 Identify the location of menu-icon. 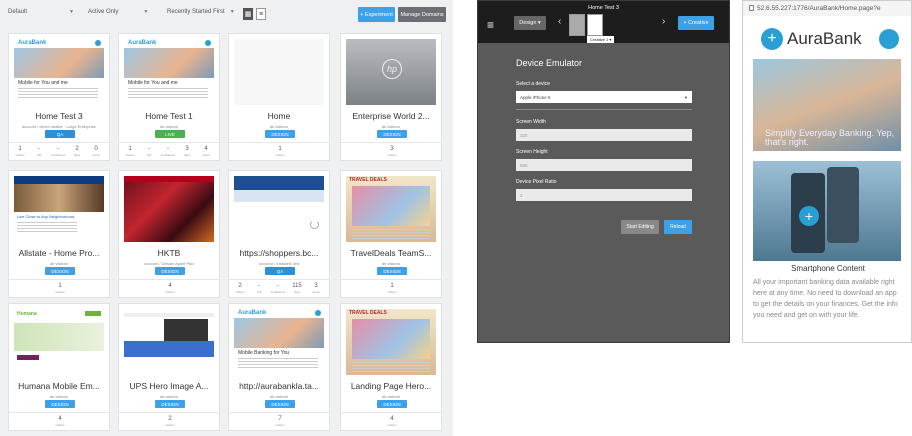
(889, 39).